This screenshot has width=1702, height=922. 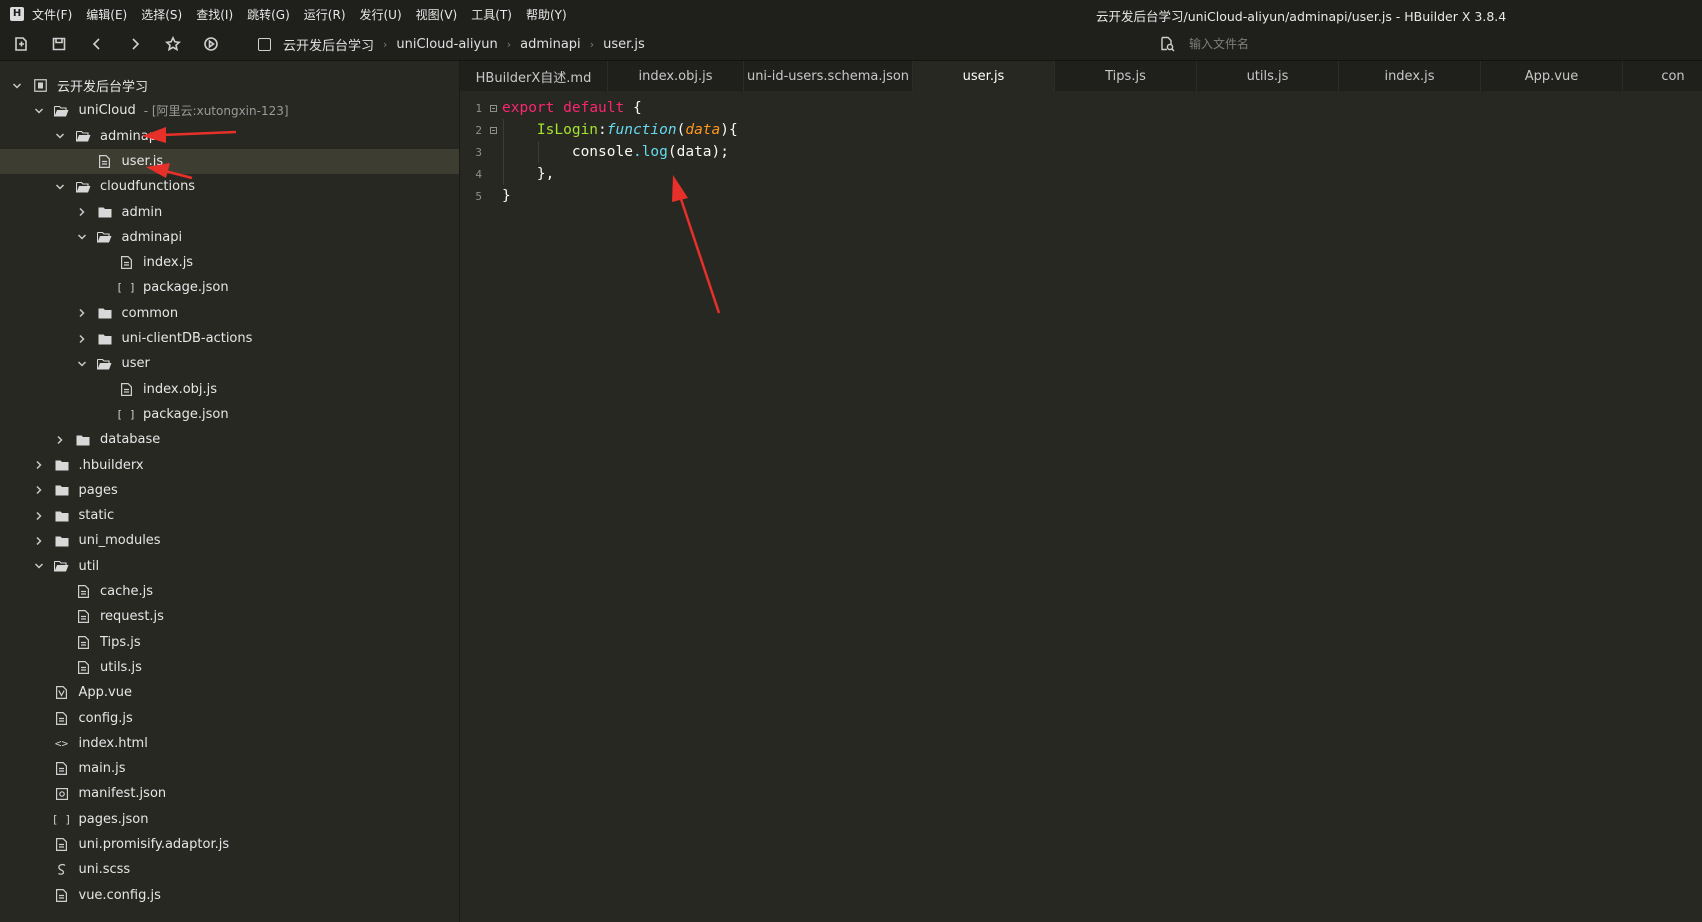 I want to click on token-punct: },, so click(x=545, y=174).